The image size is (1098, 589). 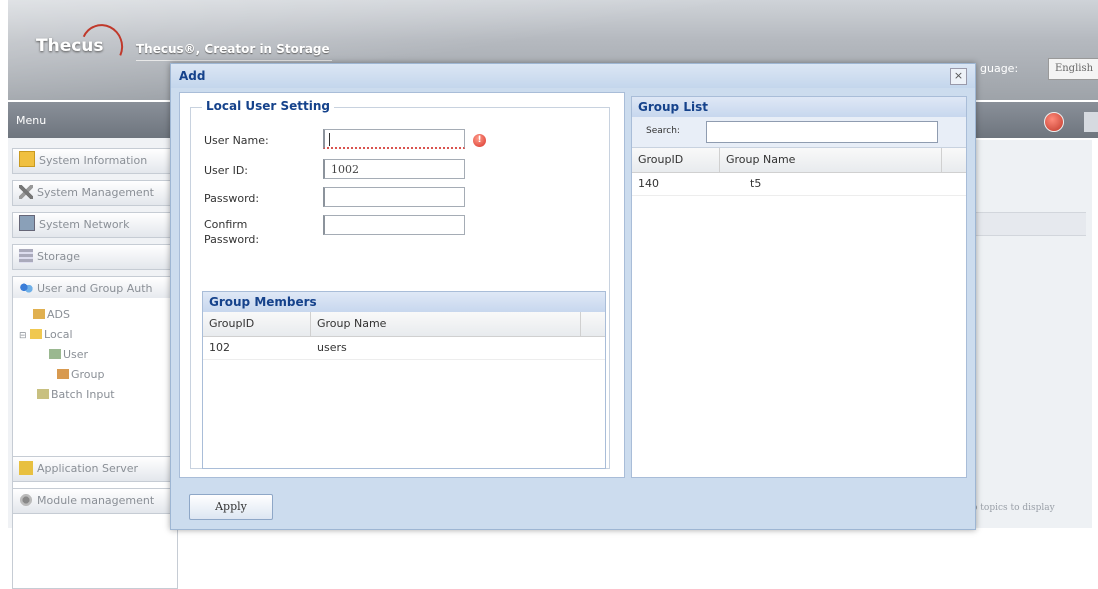 What do you see at coordinates (231, 507) in the screenshot?
I see `apply-button: Apply` at bounding box center [231, 507].